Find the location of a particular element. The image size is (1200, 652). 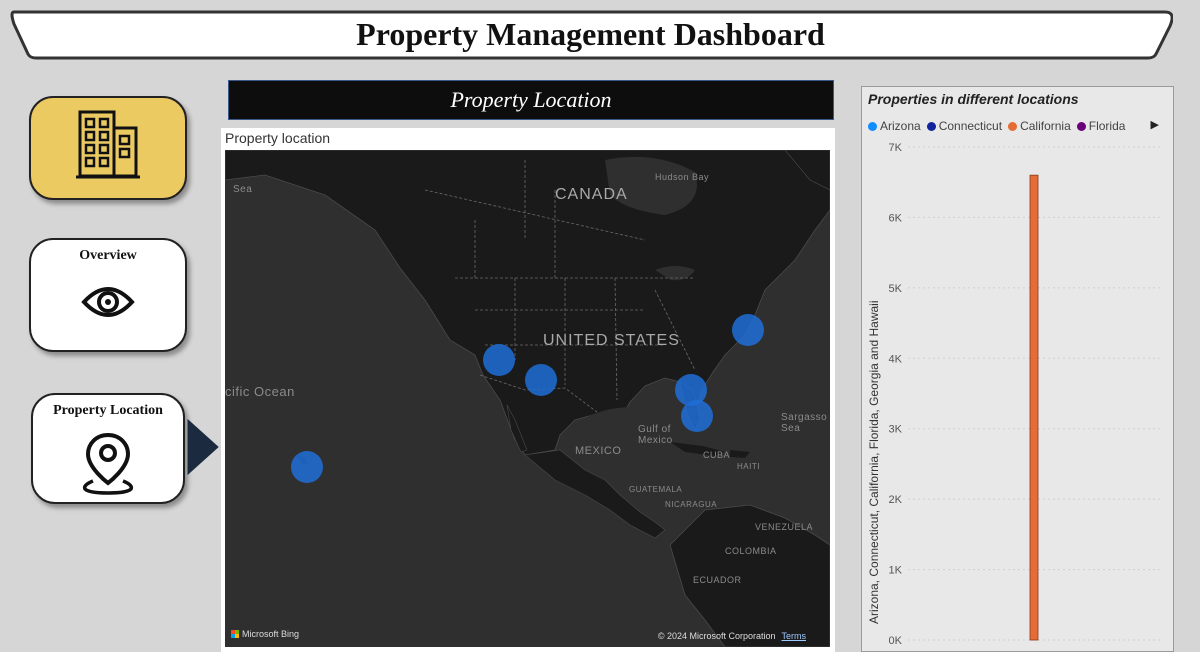

map-copyright: © 2024 Microsoft Corporation Terms is located at coordinates (732, 636).